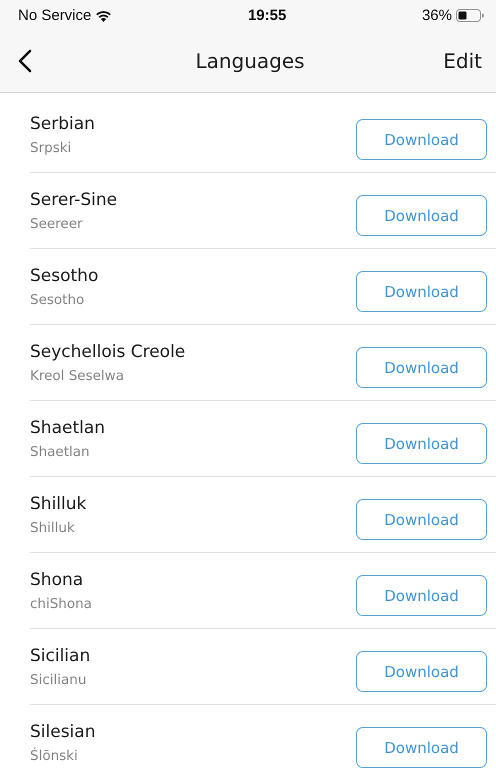  Describe the element at coordinates (267, 15) in the screenshot. I see `clock-time: 19:55` at that location.